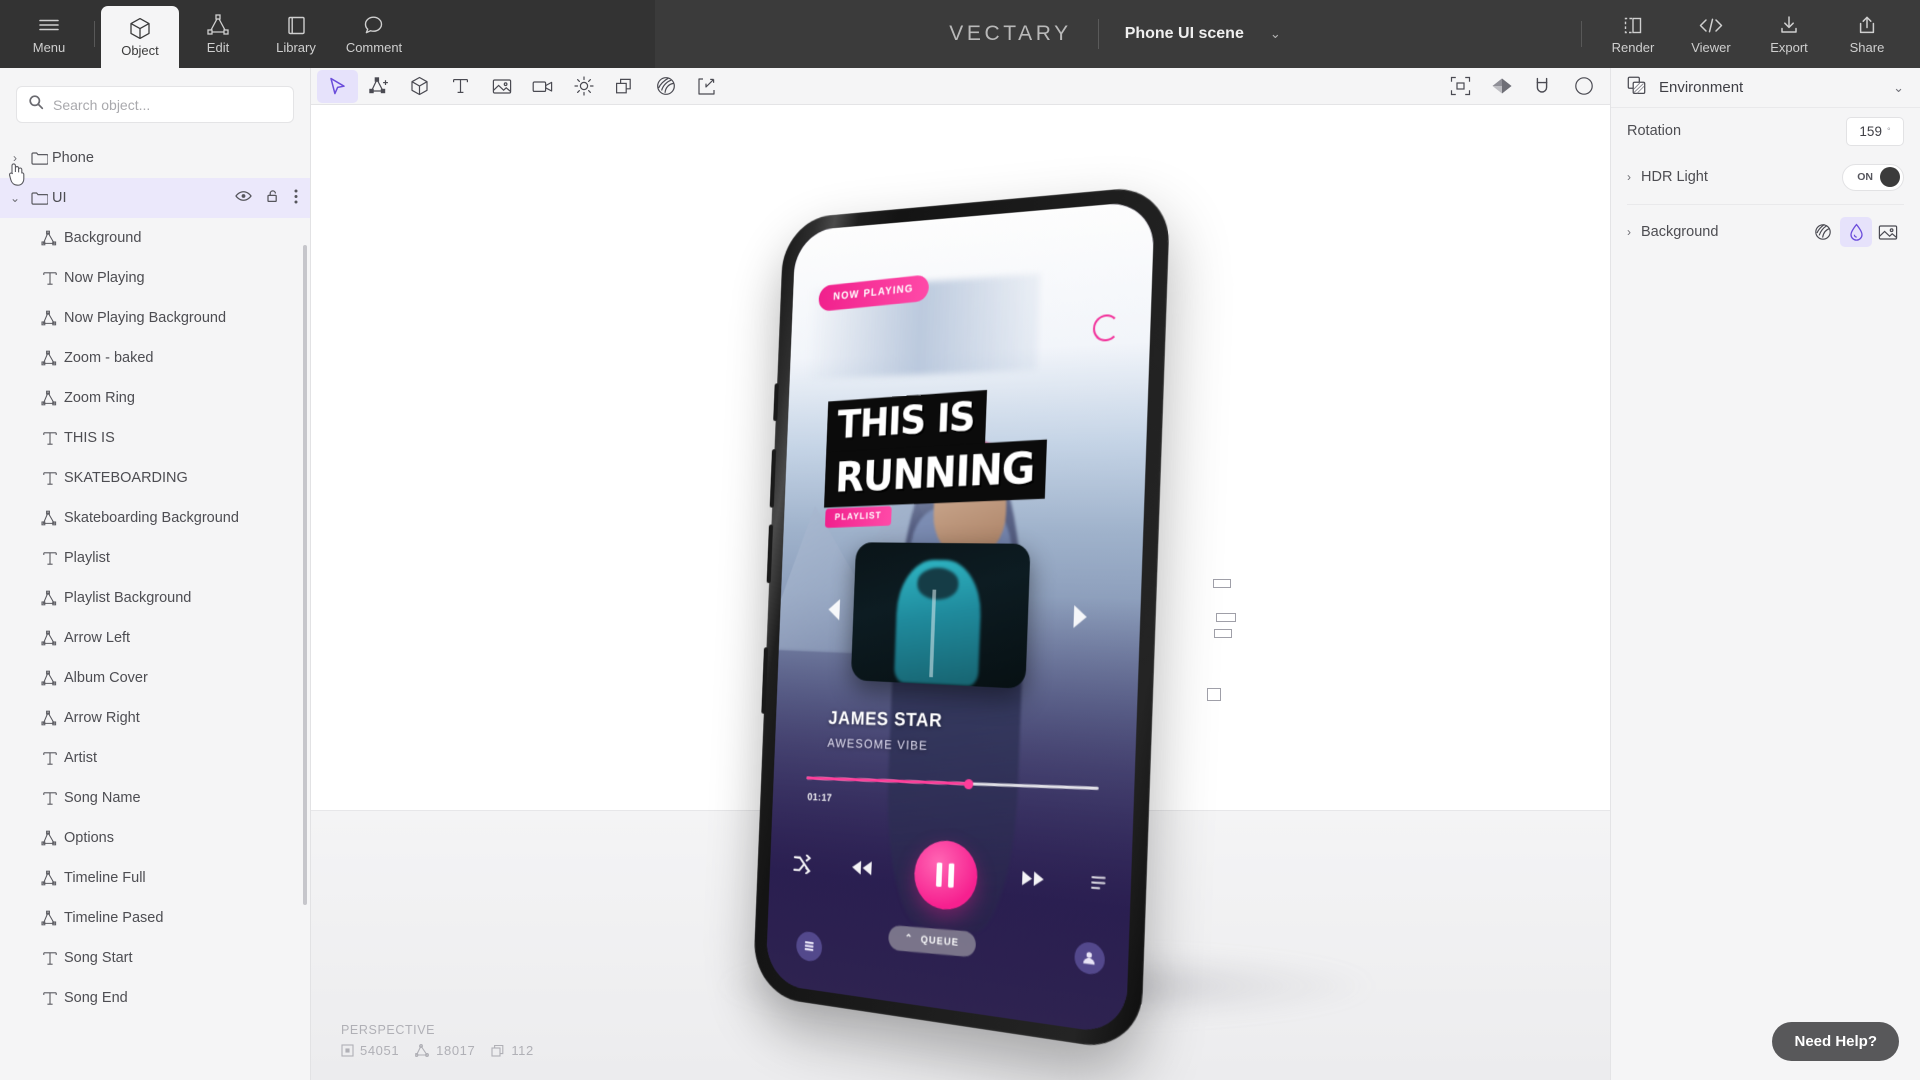 This screenshot has height=1080, width=1920. I want to click on tree-row-item: THIS IS, so click(155, 438).